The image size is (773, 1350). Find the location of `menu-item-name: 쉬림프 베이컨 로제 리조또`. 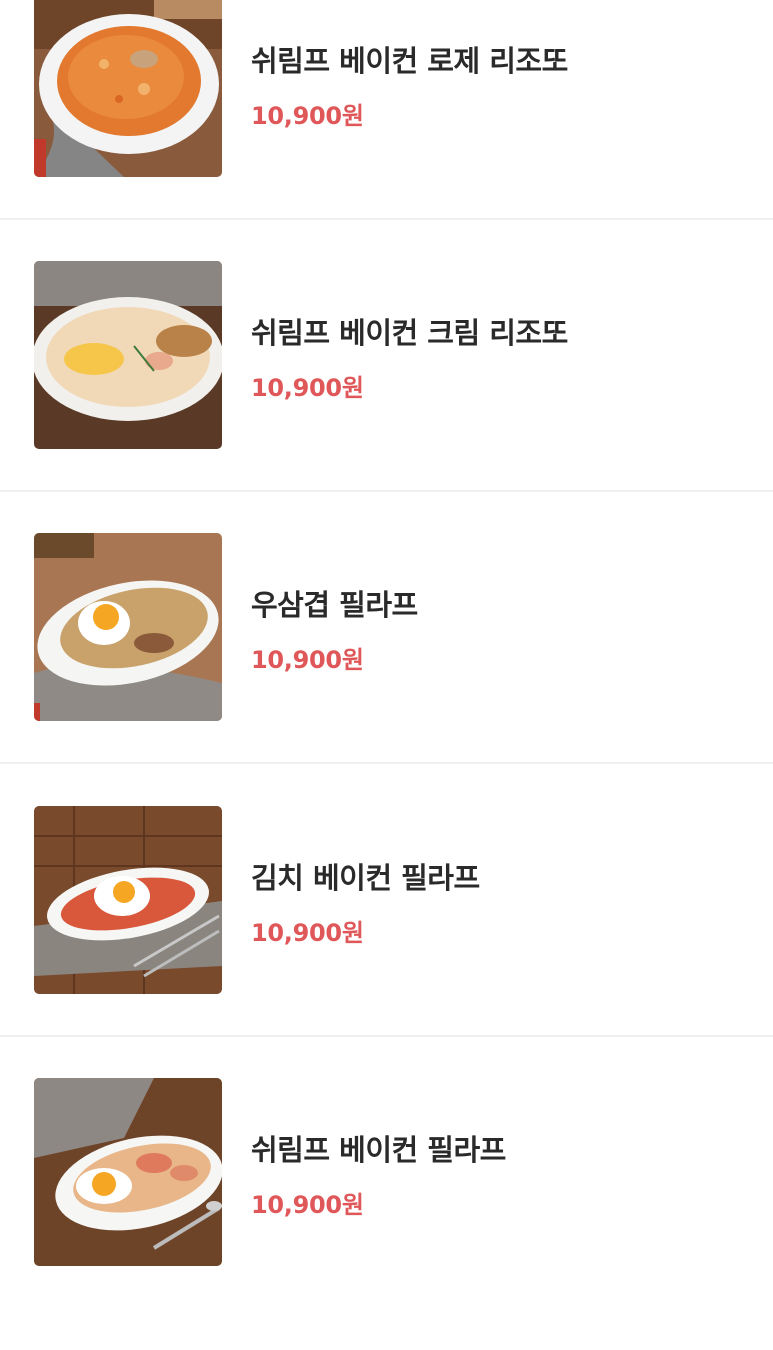

menu-item-name: 쉬림프 베이컨 로제 리조또 is located at coordinates (409, 59).